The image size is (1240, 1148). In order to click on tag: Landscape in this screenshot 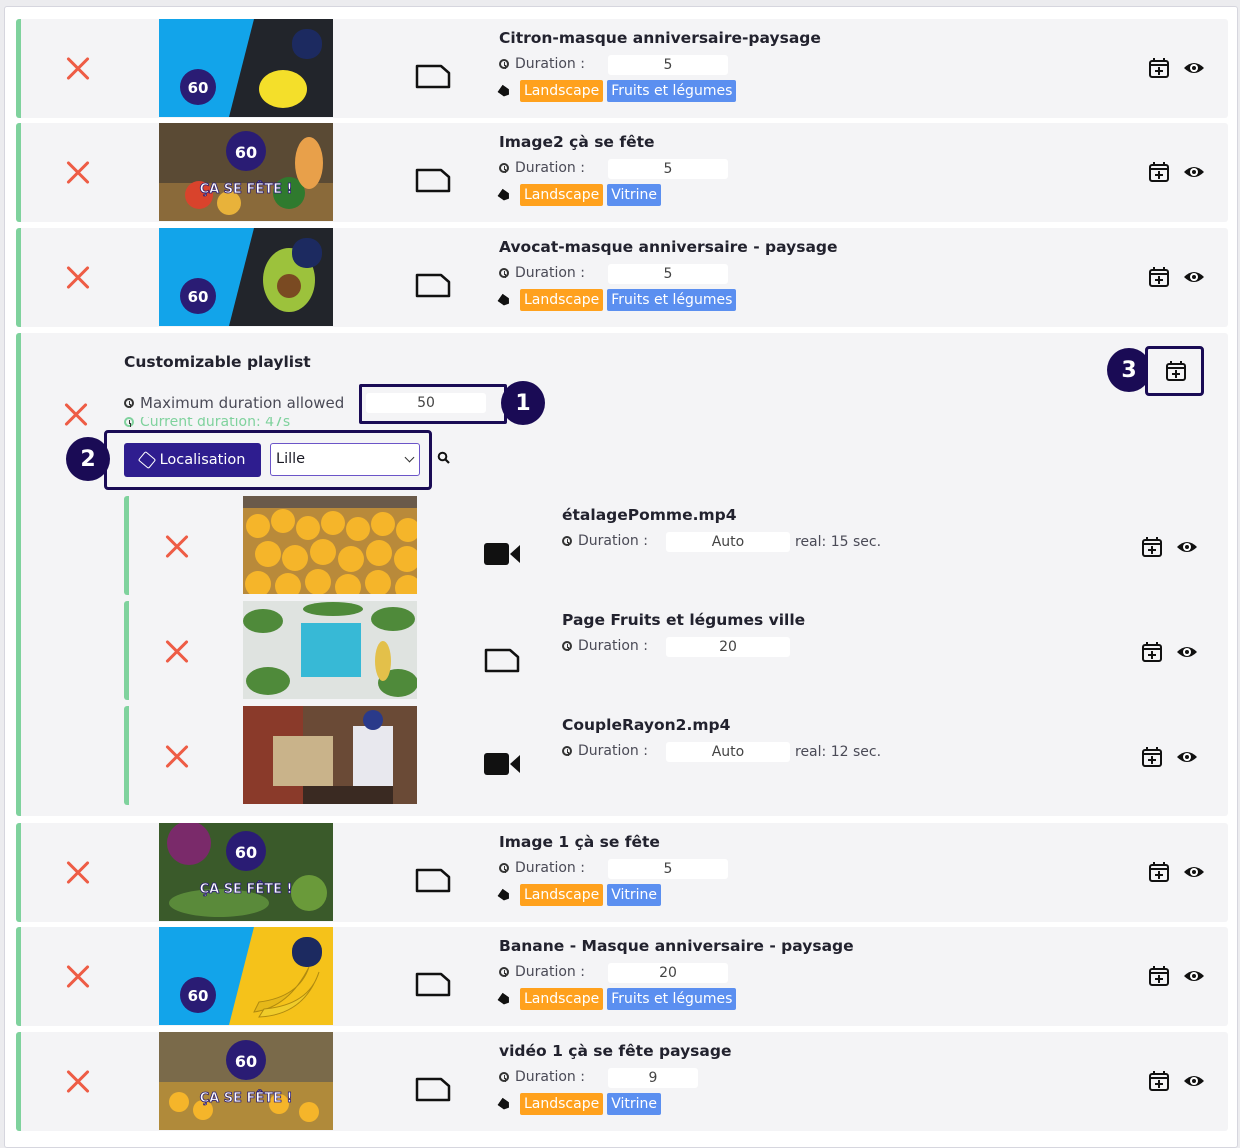, I will do `click(562, 91)`.